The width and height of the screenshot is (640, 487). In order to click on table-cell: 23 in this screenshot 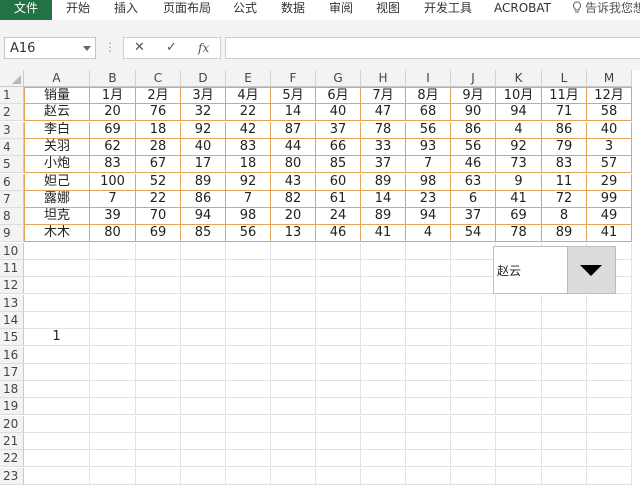, I will do `click(428, 199)`.